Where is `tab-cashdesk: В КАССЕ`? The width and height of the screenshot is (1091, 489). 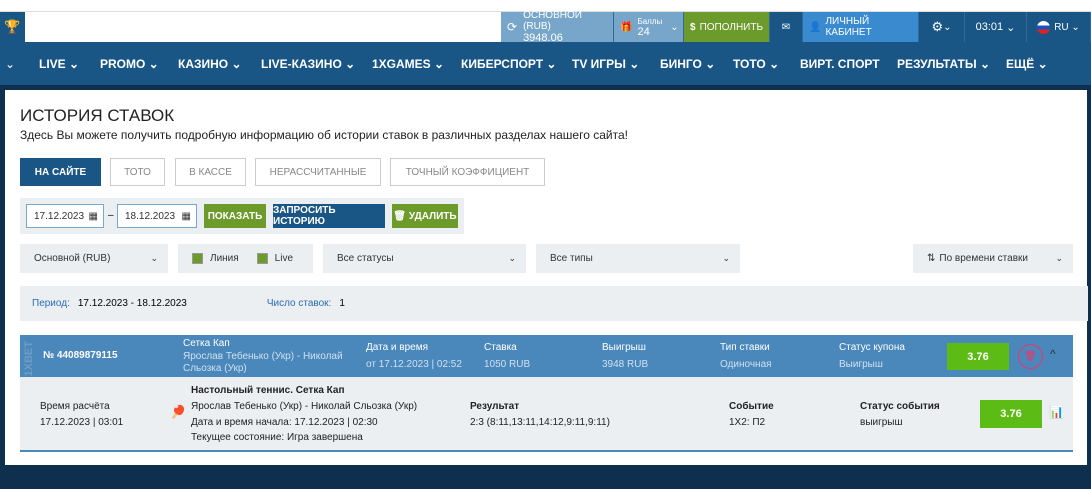 tab-cashdesk: В КАССЕ is located at coordinates (210, 172).